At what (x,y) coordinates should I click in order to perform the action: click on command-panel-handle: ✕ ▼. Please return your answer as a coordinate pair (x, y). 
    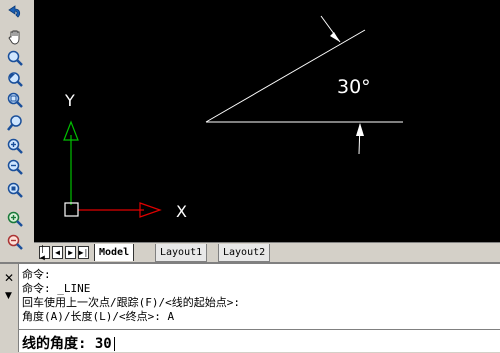
    Looking at the image, I should click on (9, 308).